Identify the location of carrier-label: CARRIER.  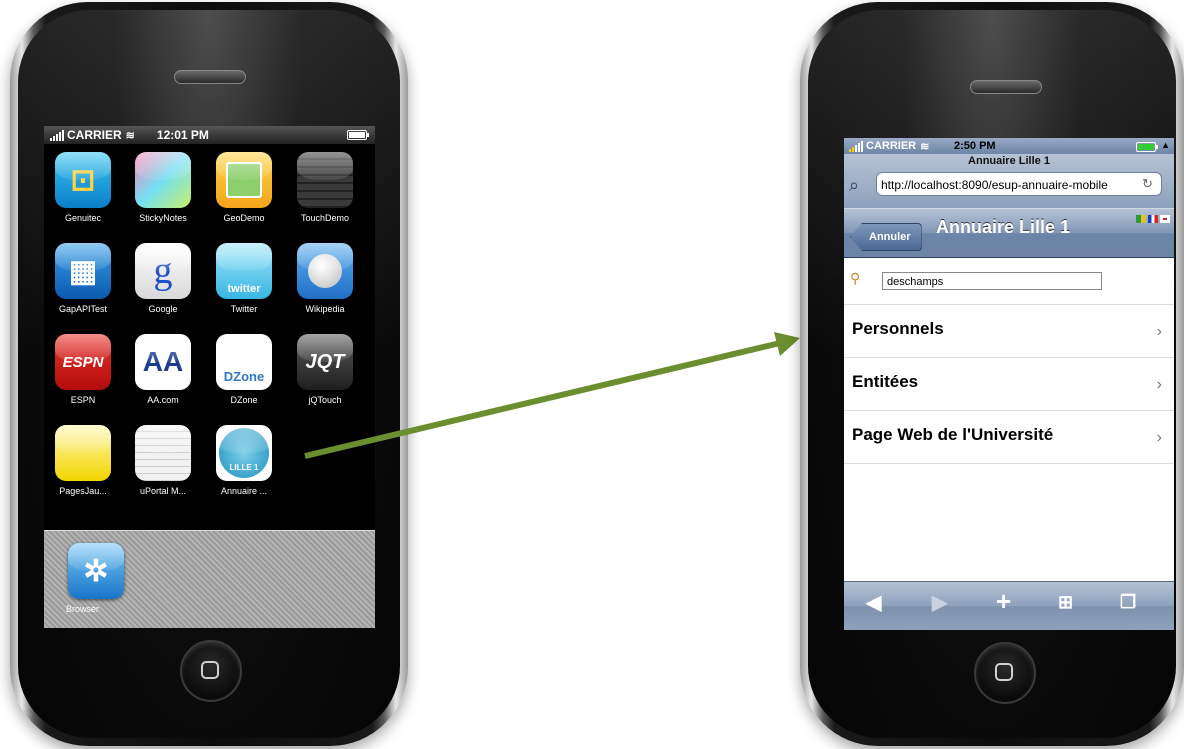
(891, 146).